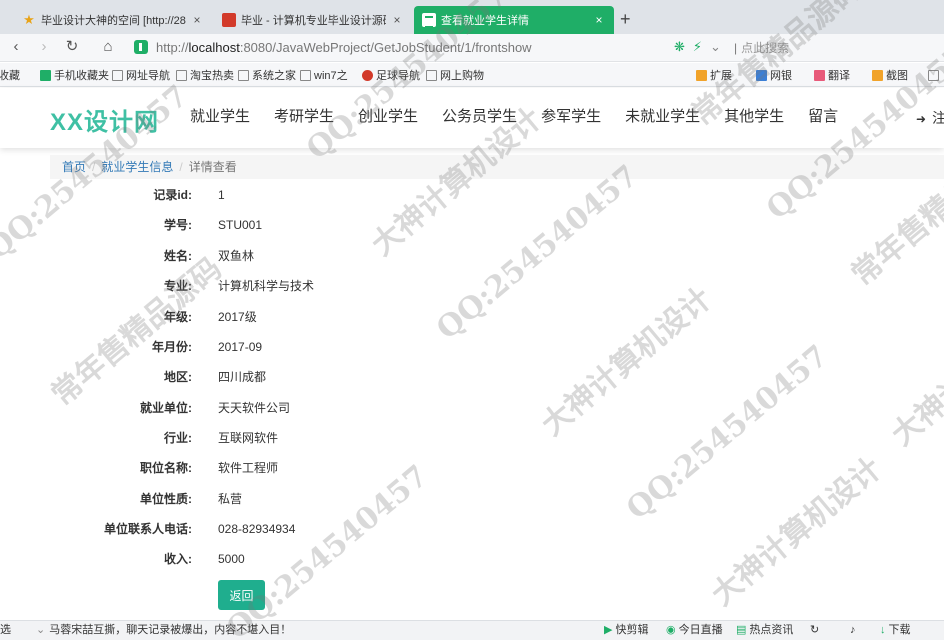  I want to click on toolbar-screenshot: 截图, so click(890, 75).